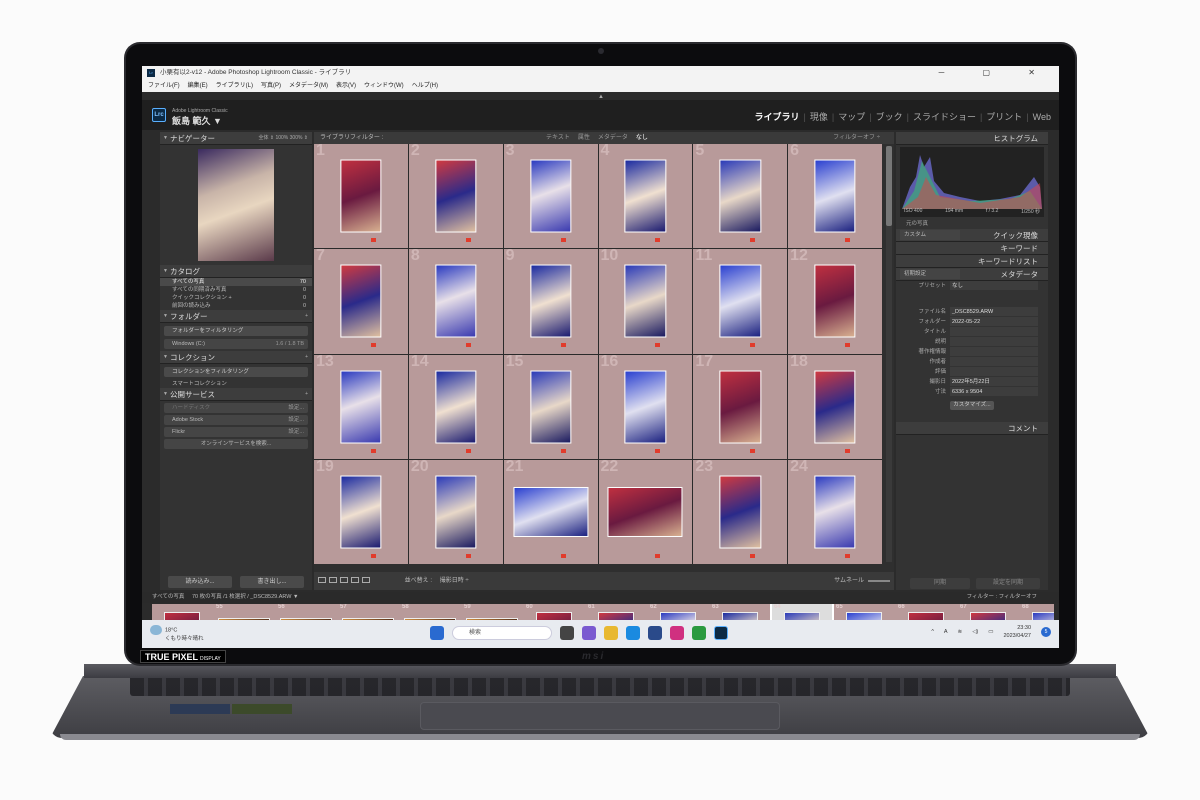 The image size is (1200, 800). What do you see at coordinates (236, 205) in the screenshot?
I see `navigator-preview` at bounding box center [236, 205].